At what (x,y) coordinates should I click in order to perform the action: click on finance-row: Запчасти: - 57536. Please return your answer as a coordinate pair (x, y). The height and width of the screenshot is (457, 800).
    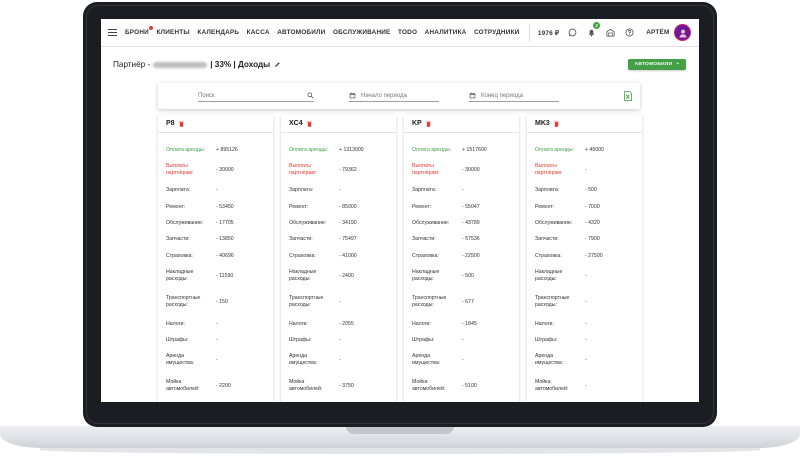
    Looking at the image, I should click on (464, 239).